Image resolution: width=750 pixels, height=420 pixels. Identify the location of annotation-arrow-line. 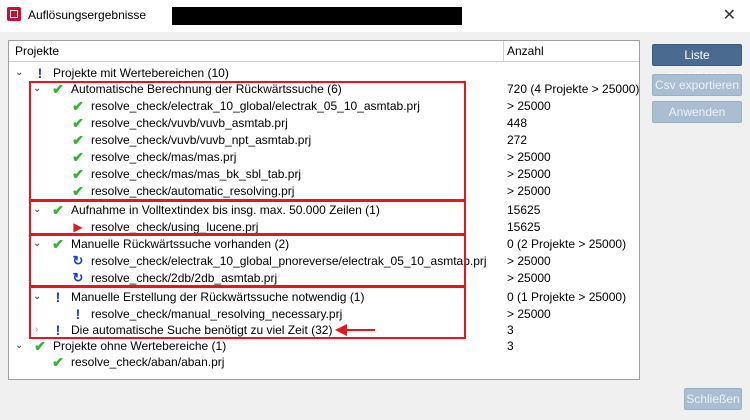
(360, 330).